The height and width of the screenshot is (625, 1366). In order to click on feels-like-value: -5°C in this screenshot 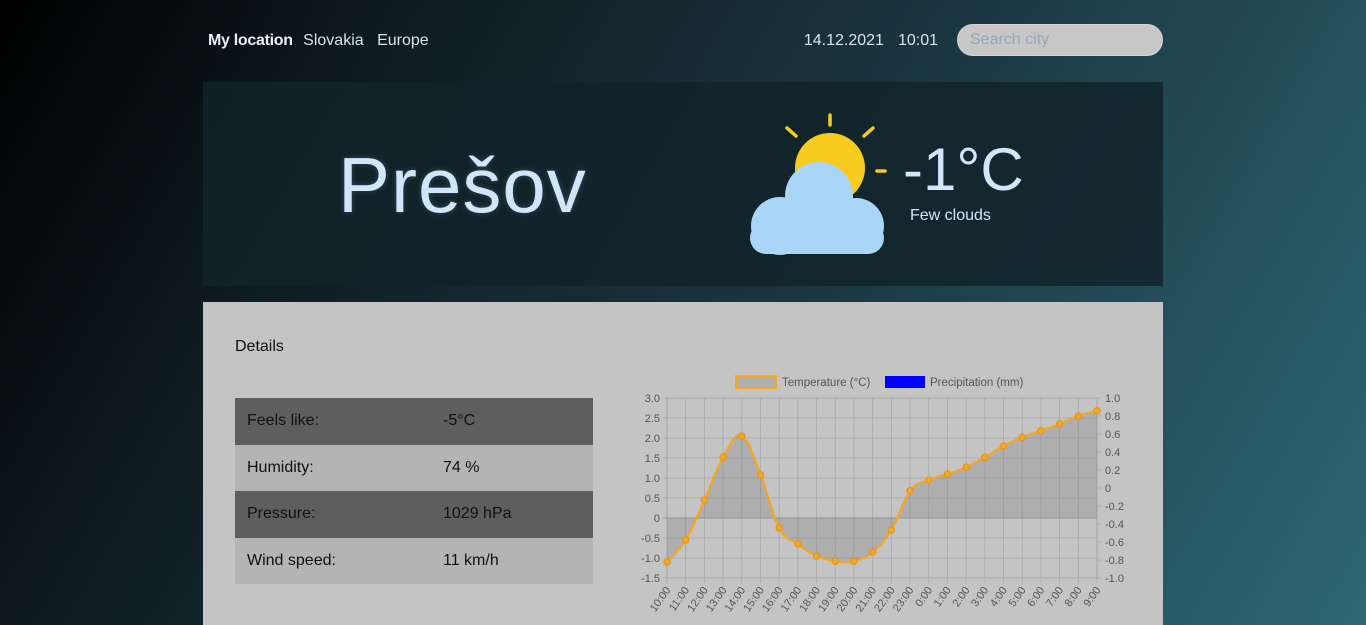, I will do `click(459, 421)`.